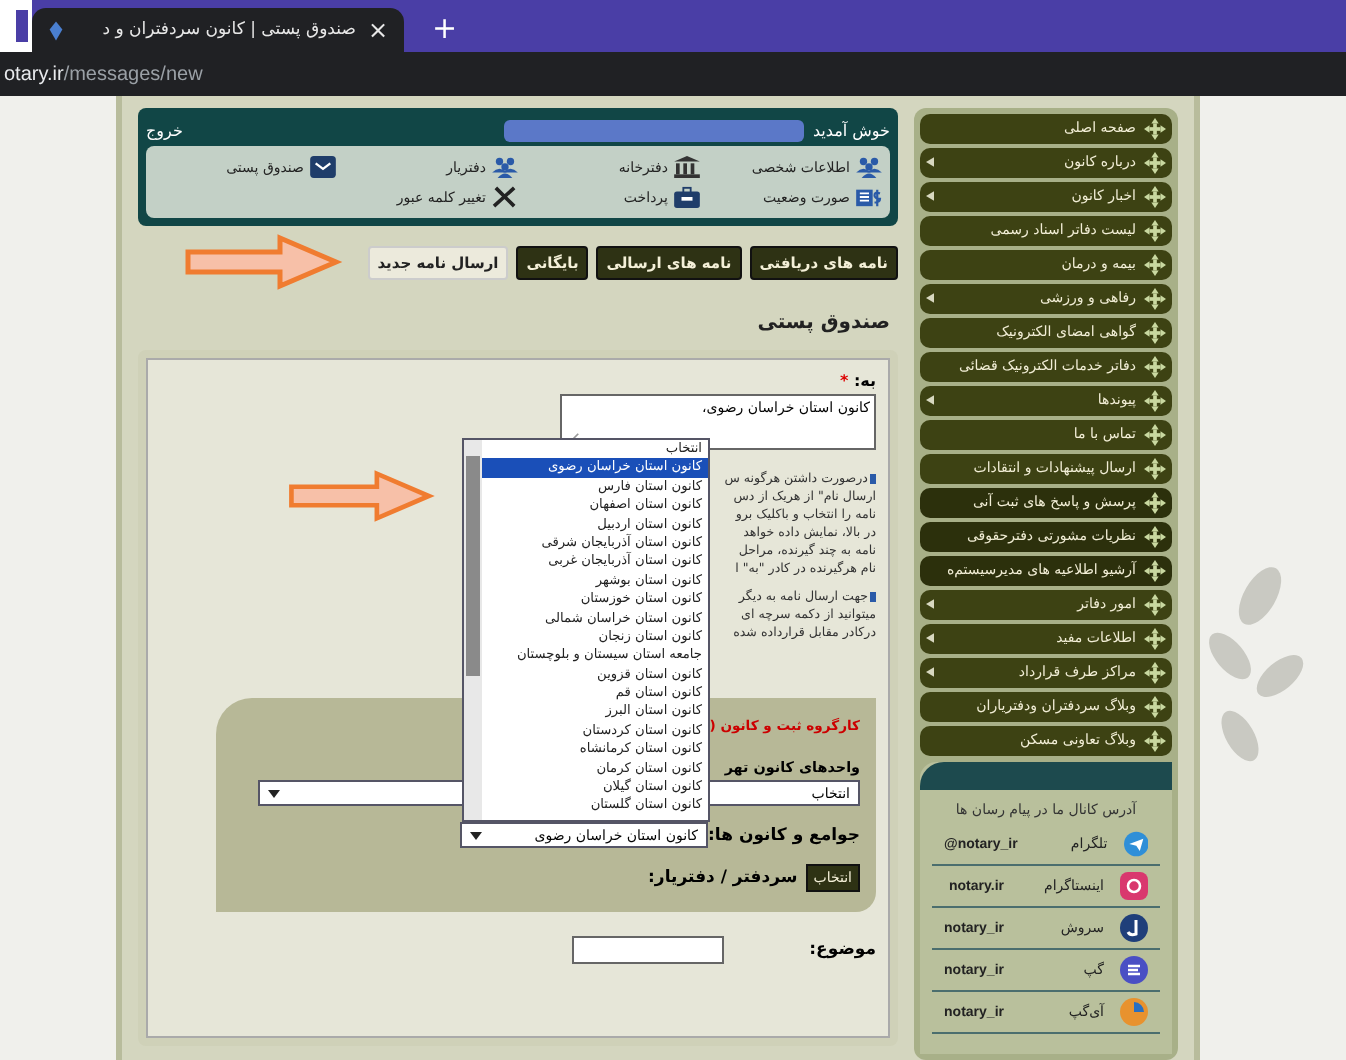 The height and width of the screenshot is (1060, 1346). Describe the element at coordinates (723, 878) in the screenshot. I see `field-label: سردفتر / دفتریار:` at that location.